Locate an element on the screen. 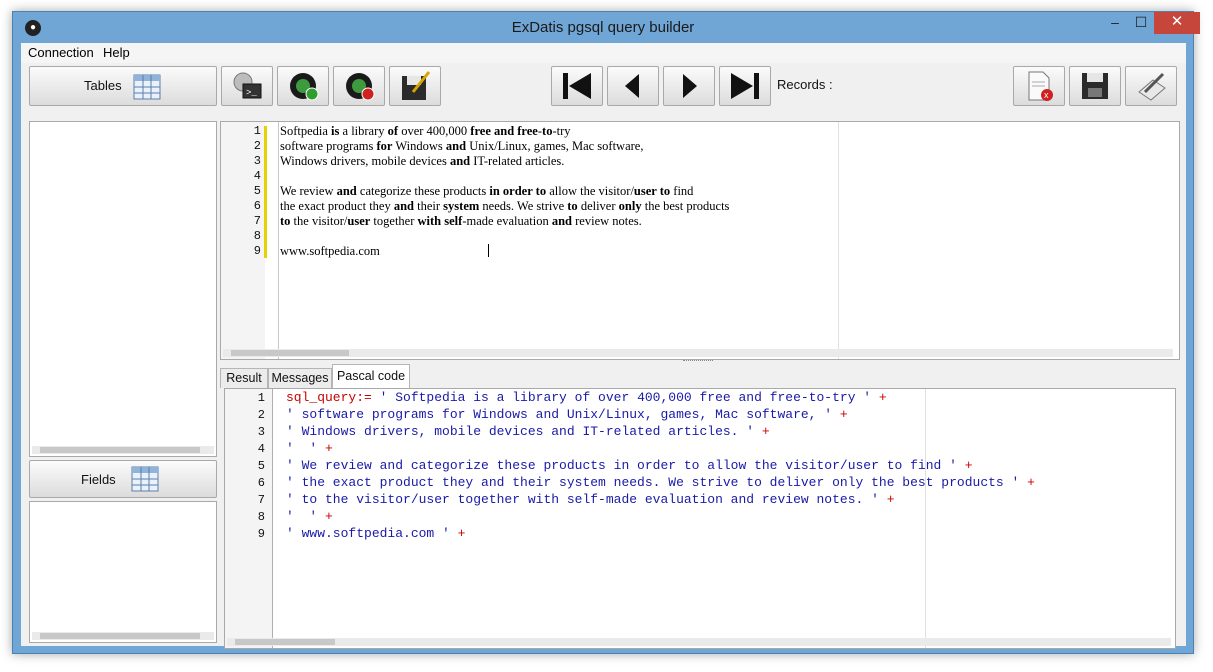 The width and height of the screenshot is (1213, 672). save-edit-icon is located at coordinates (416, 85).